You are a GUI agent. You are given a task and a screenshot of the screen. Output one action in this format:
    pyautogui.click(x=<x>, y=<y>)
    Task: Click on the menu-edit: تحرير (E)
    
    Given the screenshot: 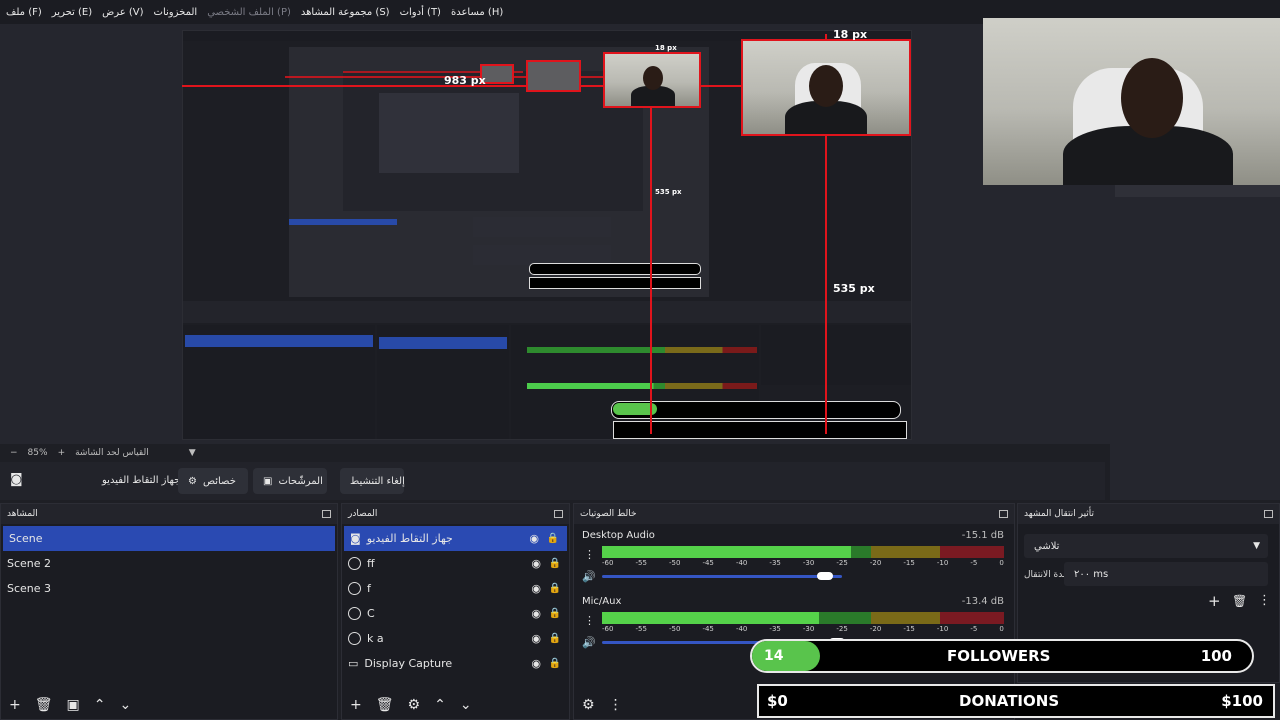 What is the action you would take?
    pyautogui.click(x=72, y=12)
    